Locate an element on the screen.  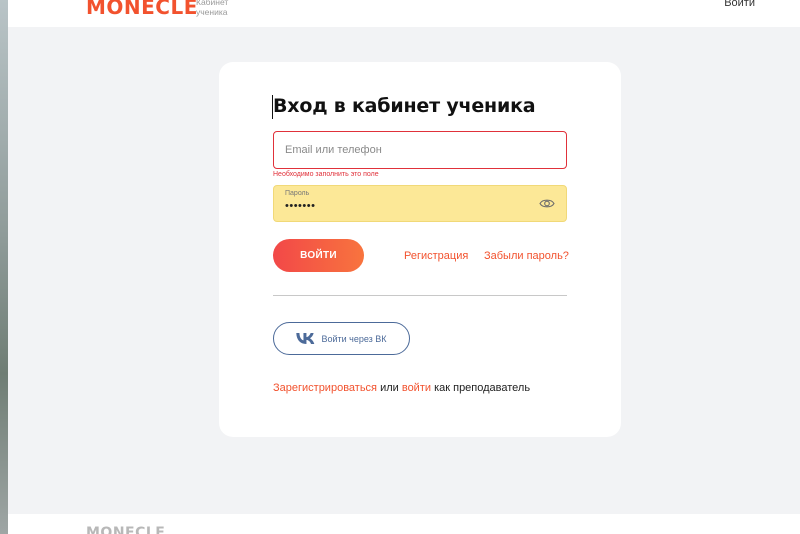
vk-icon is located at coordinates (305, 338).